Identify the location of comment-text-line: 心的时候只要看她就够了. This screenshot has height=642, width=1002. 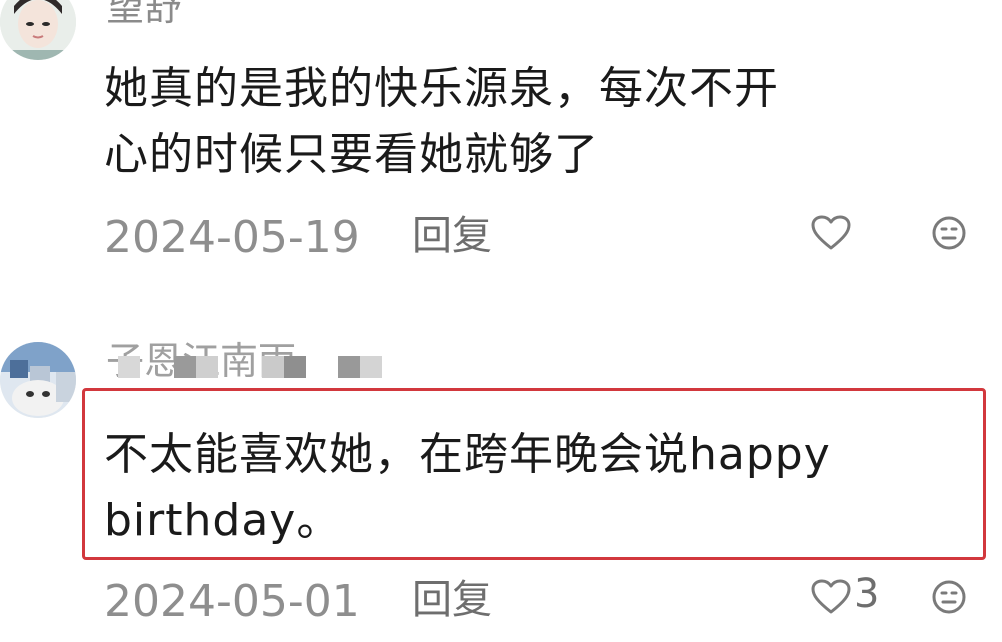
(351, 154).